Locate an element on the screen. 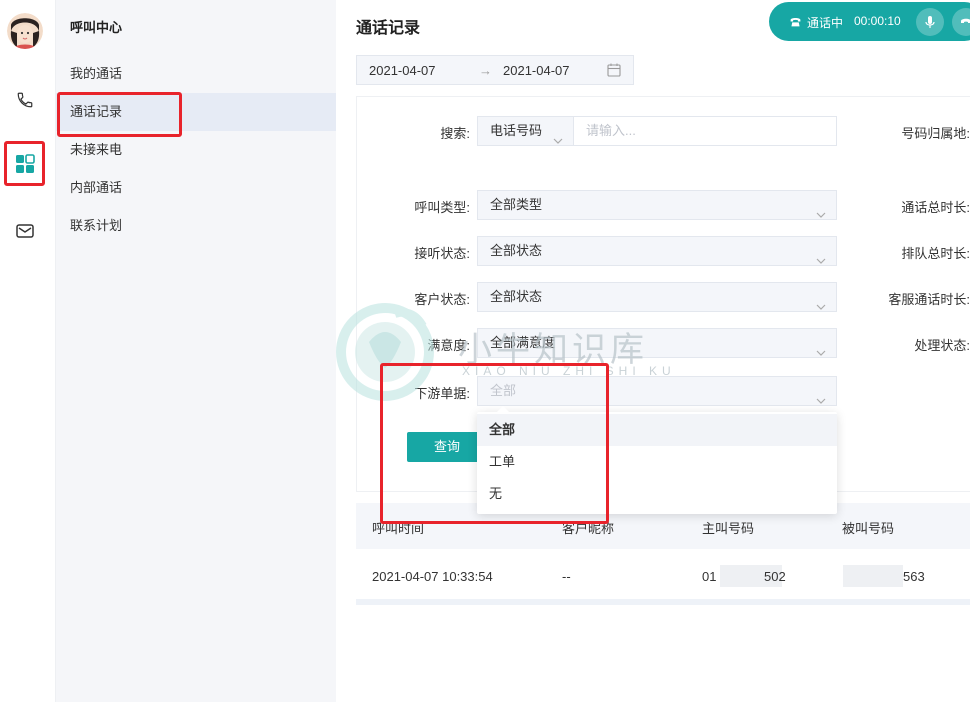  sidebar-item-internal-calls: 内部通话 is located at coordinates (196, 188).